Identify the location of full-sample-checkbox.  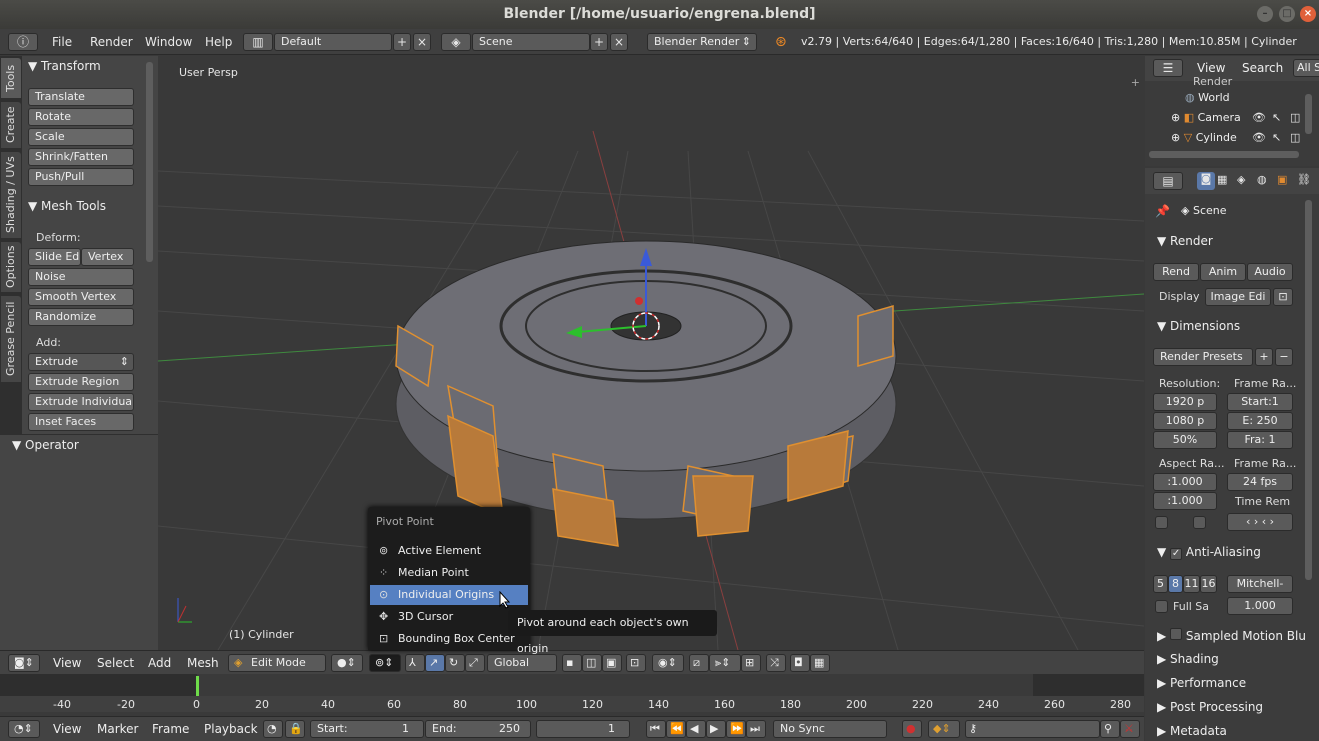
(1161, 606).